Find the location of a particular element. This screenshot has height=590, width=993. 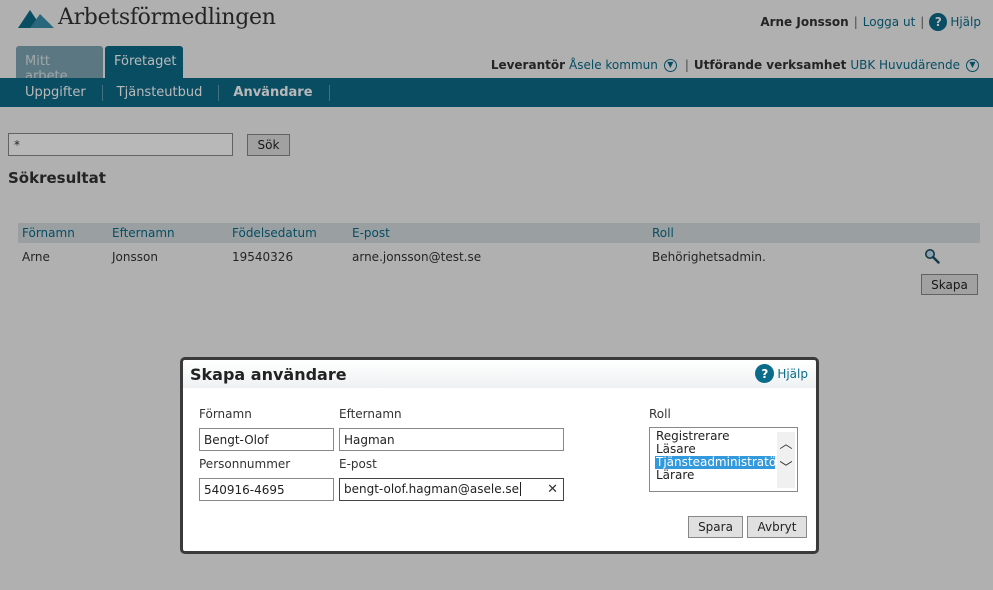

role-label: Roll is located at coordinates (660, 414).